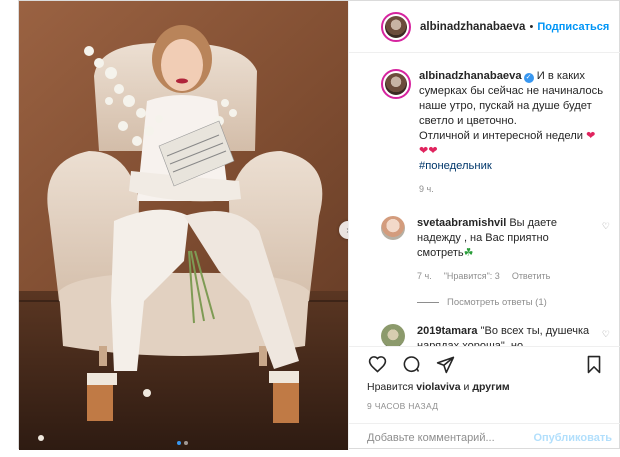 The height and width of the screenshot is (457, 620). I want to click on view-replies-button: Посмотреть ответы (1), so click(513, 302).